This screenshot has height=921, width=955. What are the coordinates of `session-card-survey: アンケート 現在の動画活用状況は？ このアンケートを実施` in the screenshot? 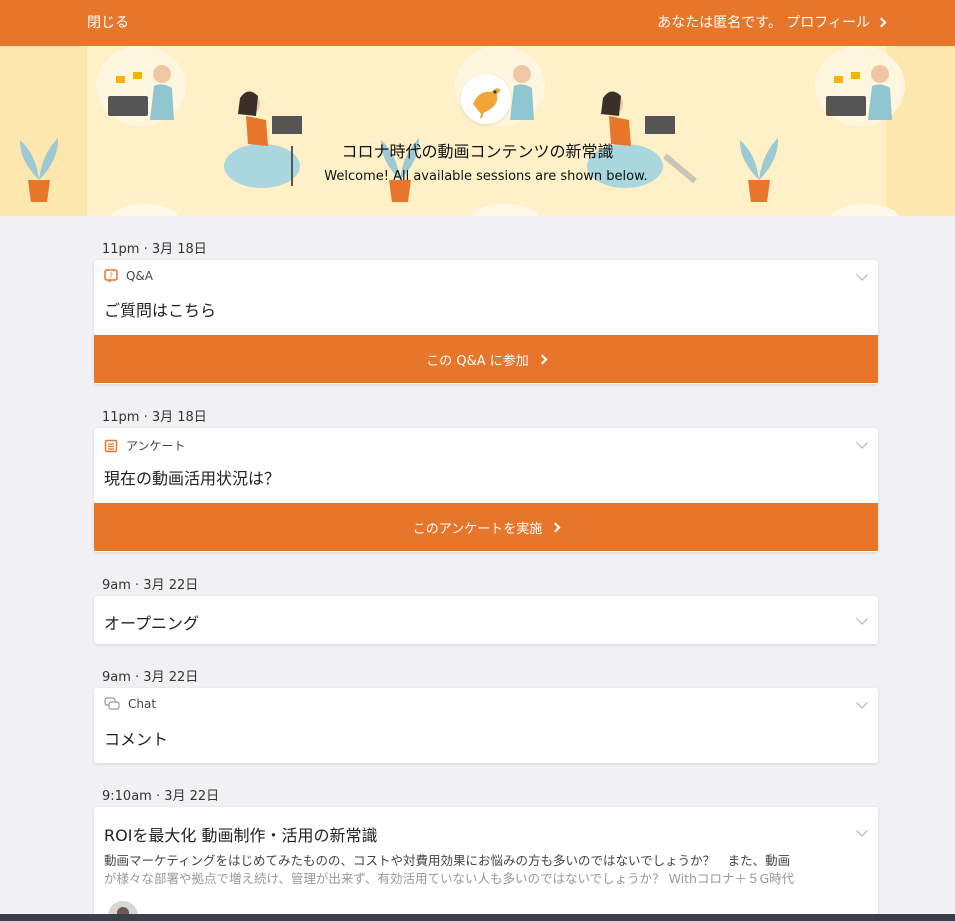 It's located at (486, 490).